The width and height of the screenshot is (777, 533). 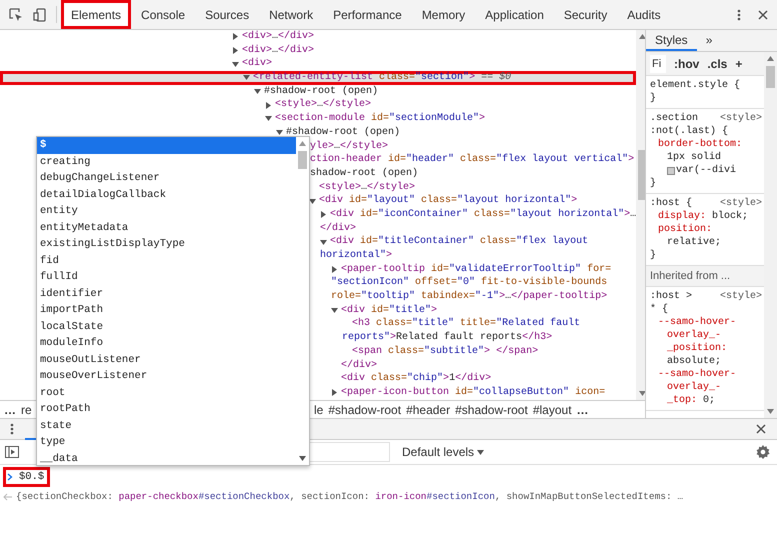 What do you see at coordinates (694, 242) in the screenshot?
I see `css-line: relative;` at bounding box center [694, 242].